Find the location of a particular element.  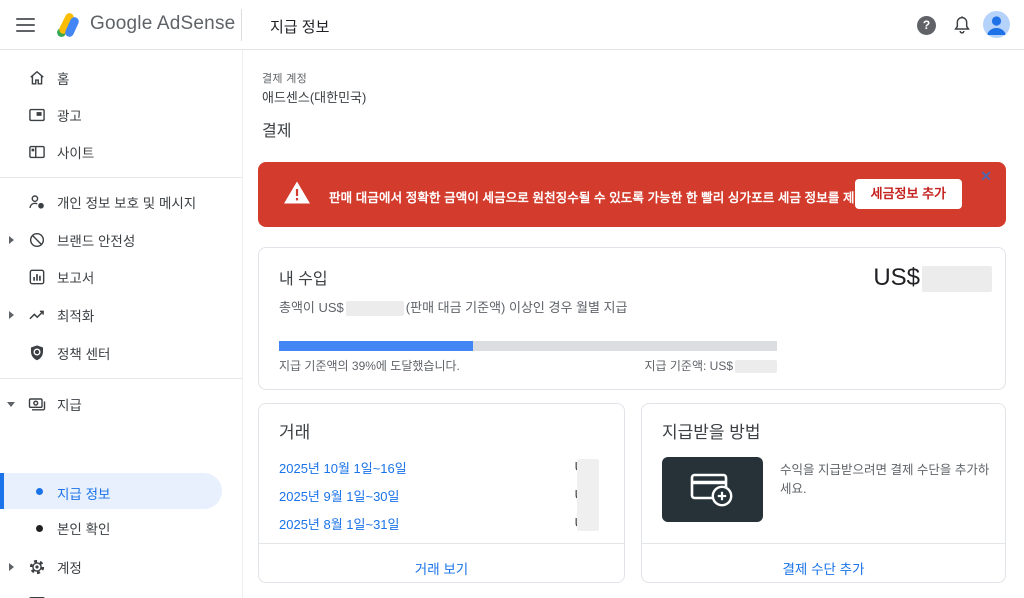

redacted-balance-amount is located at coordinates (957, 278).